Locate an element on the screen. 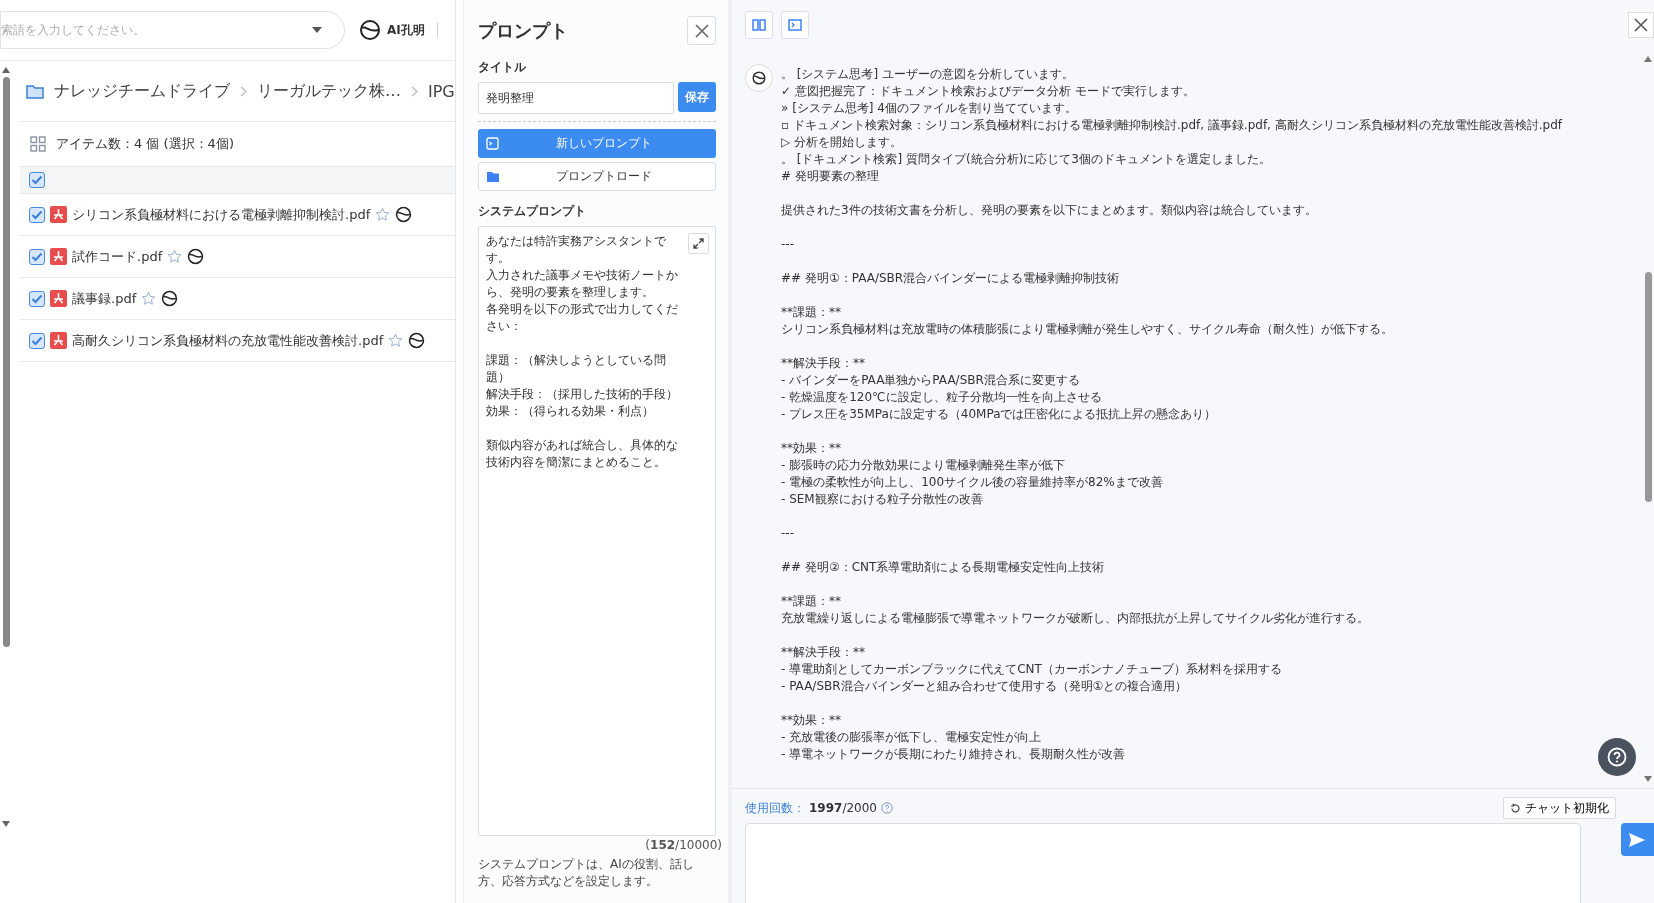  breadcrumb-item: ナレッジチームドライブ is located at coordinates (142, 91).